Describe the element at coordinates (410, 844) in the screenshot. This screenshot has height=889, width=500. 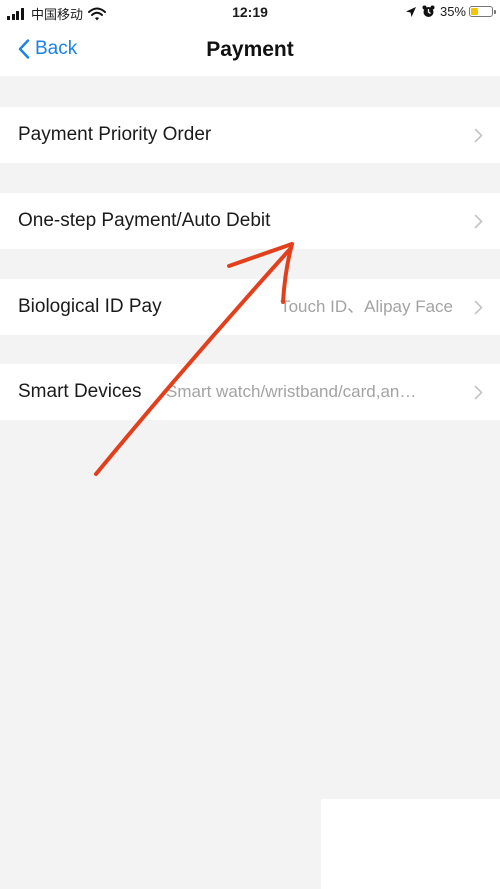
I see `blank-panel` at that location.